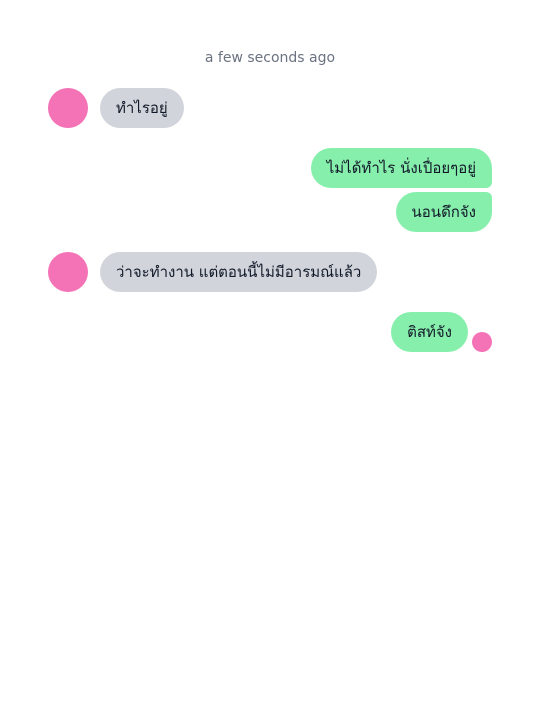 The image size is (540, 720). What do you see at coordinates (482, 342) in the screenshot?
I see `read-receipt-avatar` at bounding box center [482, 342].